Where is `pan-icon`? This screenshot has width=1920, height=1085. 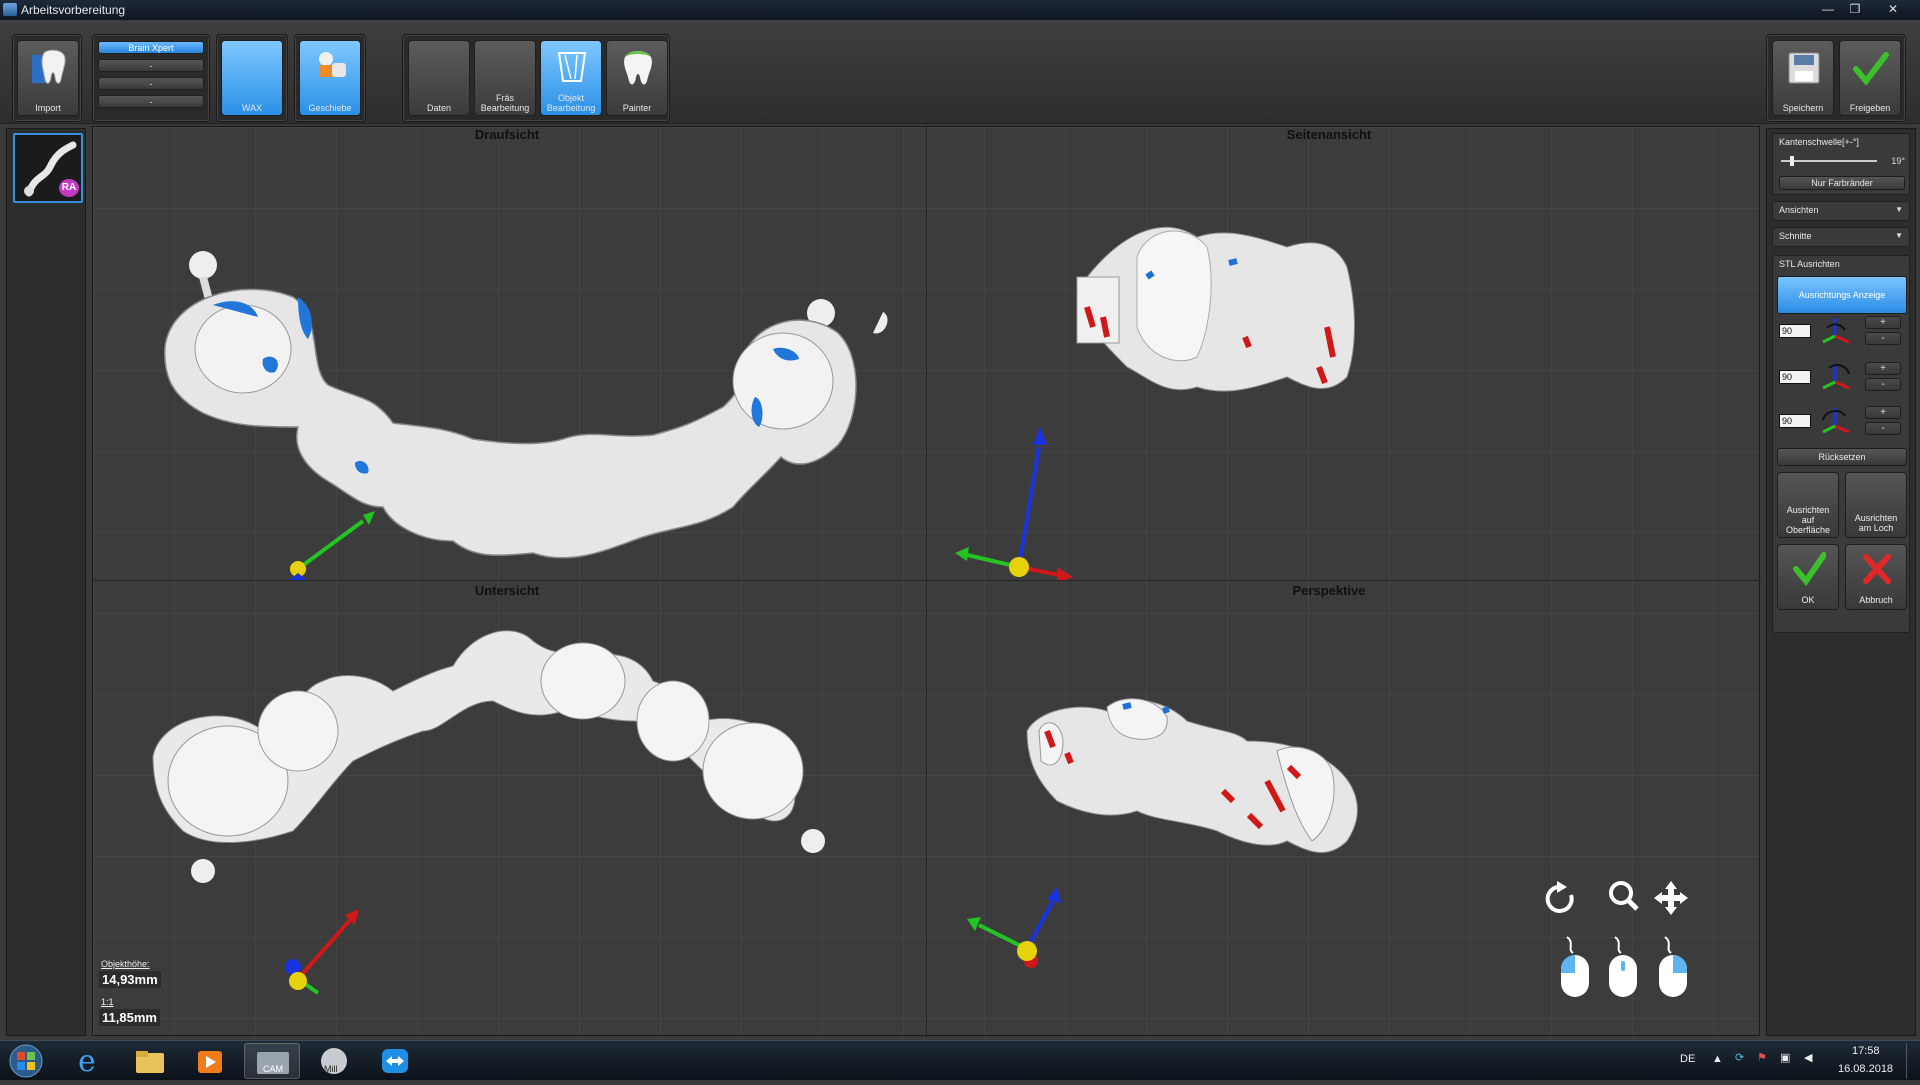 pan-icon is located at coordinates (1671, 898).